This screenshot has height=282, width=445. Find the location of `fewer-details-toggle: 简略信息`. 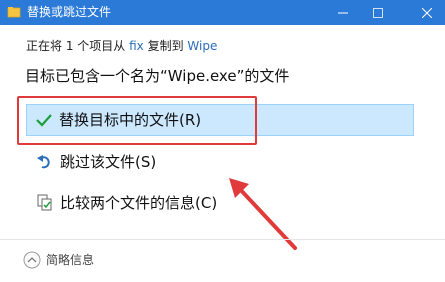

fewer-details-toggle: 简略信息 is located at coordinates (58, 260).